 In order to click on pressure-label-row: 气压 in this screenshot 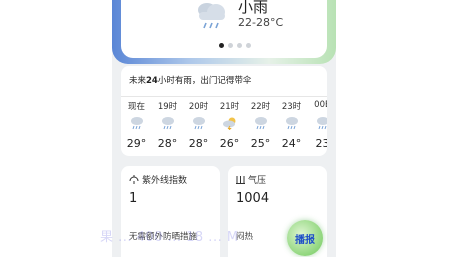, I will do `click(251, 179)`.